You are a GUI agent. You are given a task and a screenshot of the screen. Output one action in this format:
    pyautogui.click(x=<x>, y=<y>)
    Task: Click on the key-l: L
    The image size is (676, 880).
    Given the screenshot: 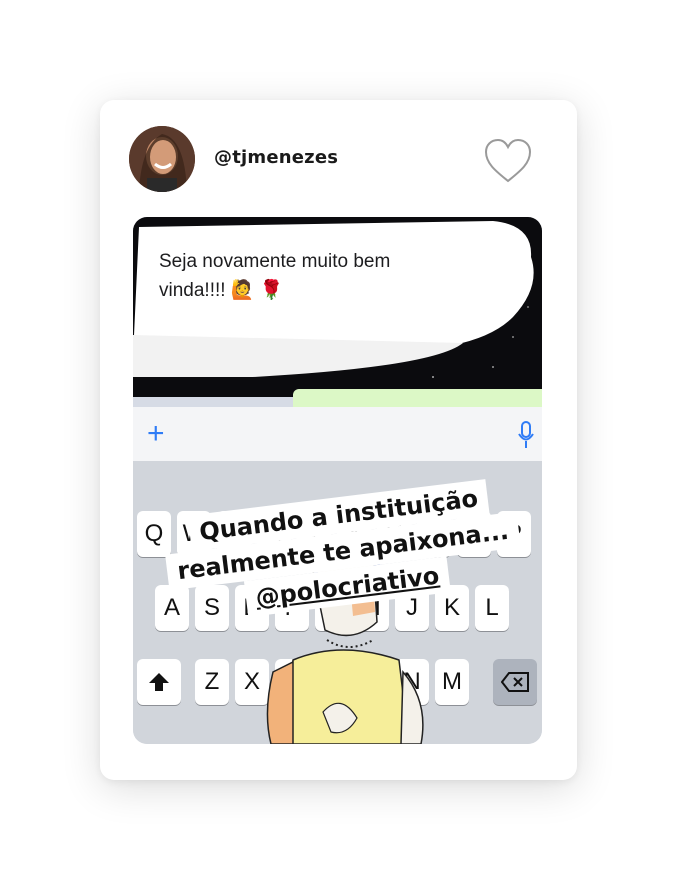 What is the action you would take?
    pyautogui.click(x=492, y=608)
    